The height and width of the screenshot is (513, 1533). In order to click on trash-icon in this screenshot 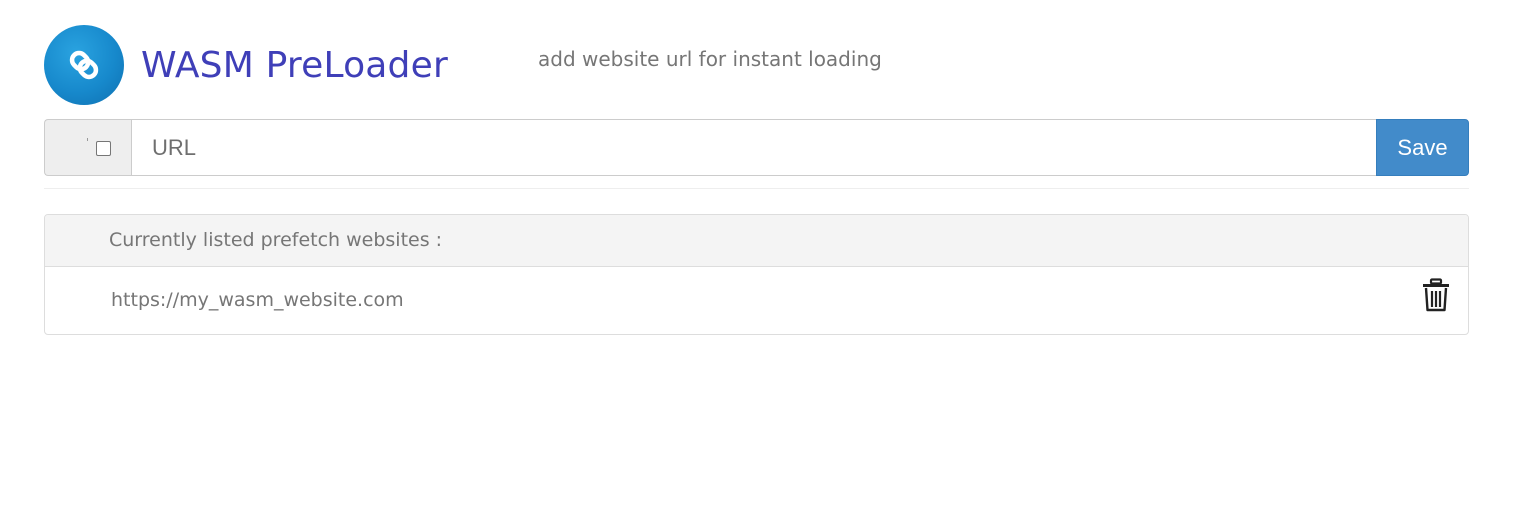, I will do `click(1436, 295)`.